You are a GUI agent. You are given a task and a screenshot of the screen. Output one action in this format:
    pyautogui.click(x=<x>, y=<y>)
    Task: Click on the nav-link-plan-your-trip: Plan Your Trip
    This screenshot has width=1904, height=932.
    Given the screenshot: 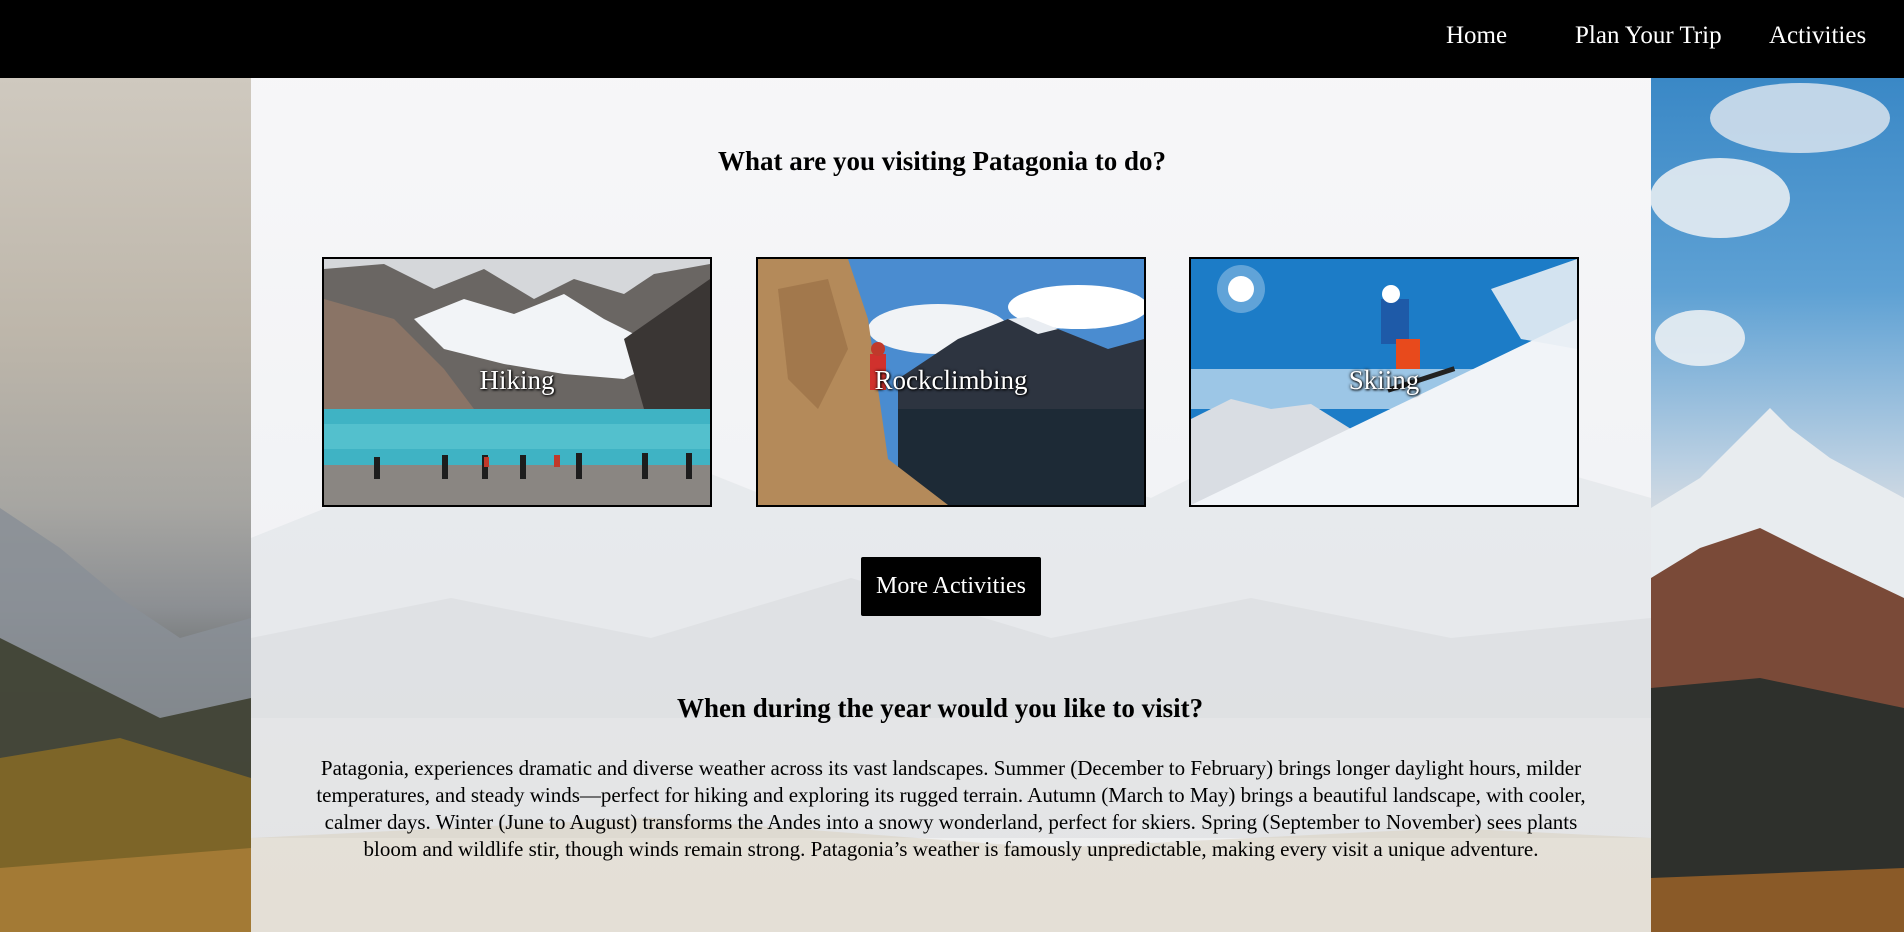 What is the action you would take?
    pyautogui.click(x=1648, y=36)
    